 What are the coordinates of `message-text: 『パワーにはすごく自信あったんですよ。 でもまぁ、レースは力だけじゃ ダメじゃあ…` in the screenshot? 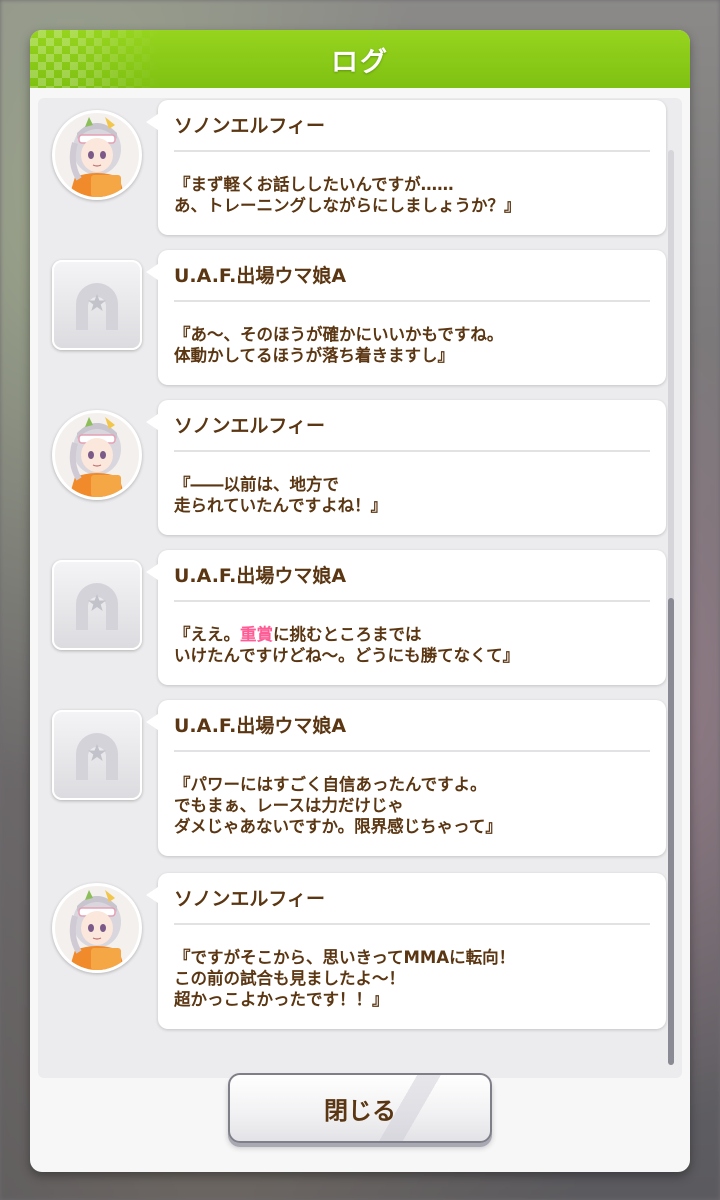 It's located at (338, 805).